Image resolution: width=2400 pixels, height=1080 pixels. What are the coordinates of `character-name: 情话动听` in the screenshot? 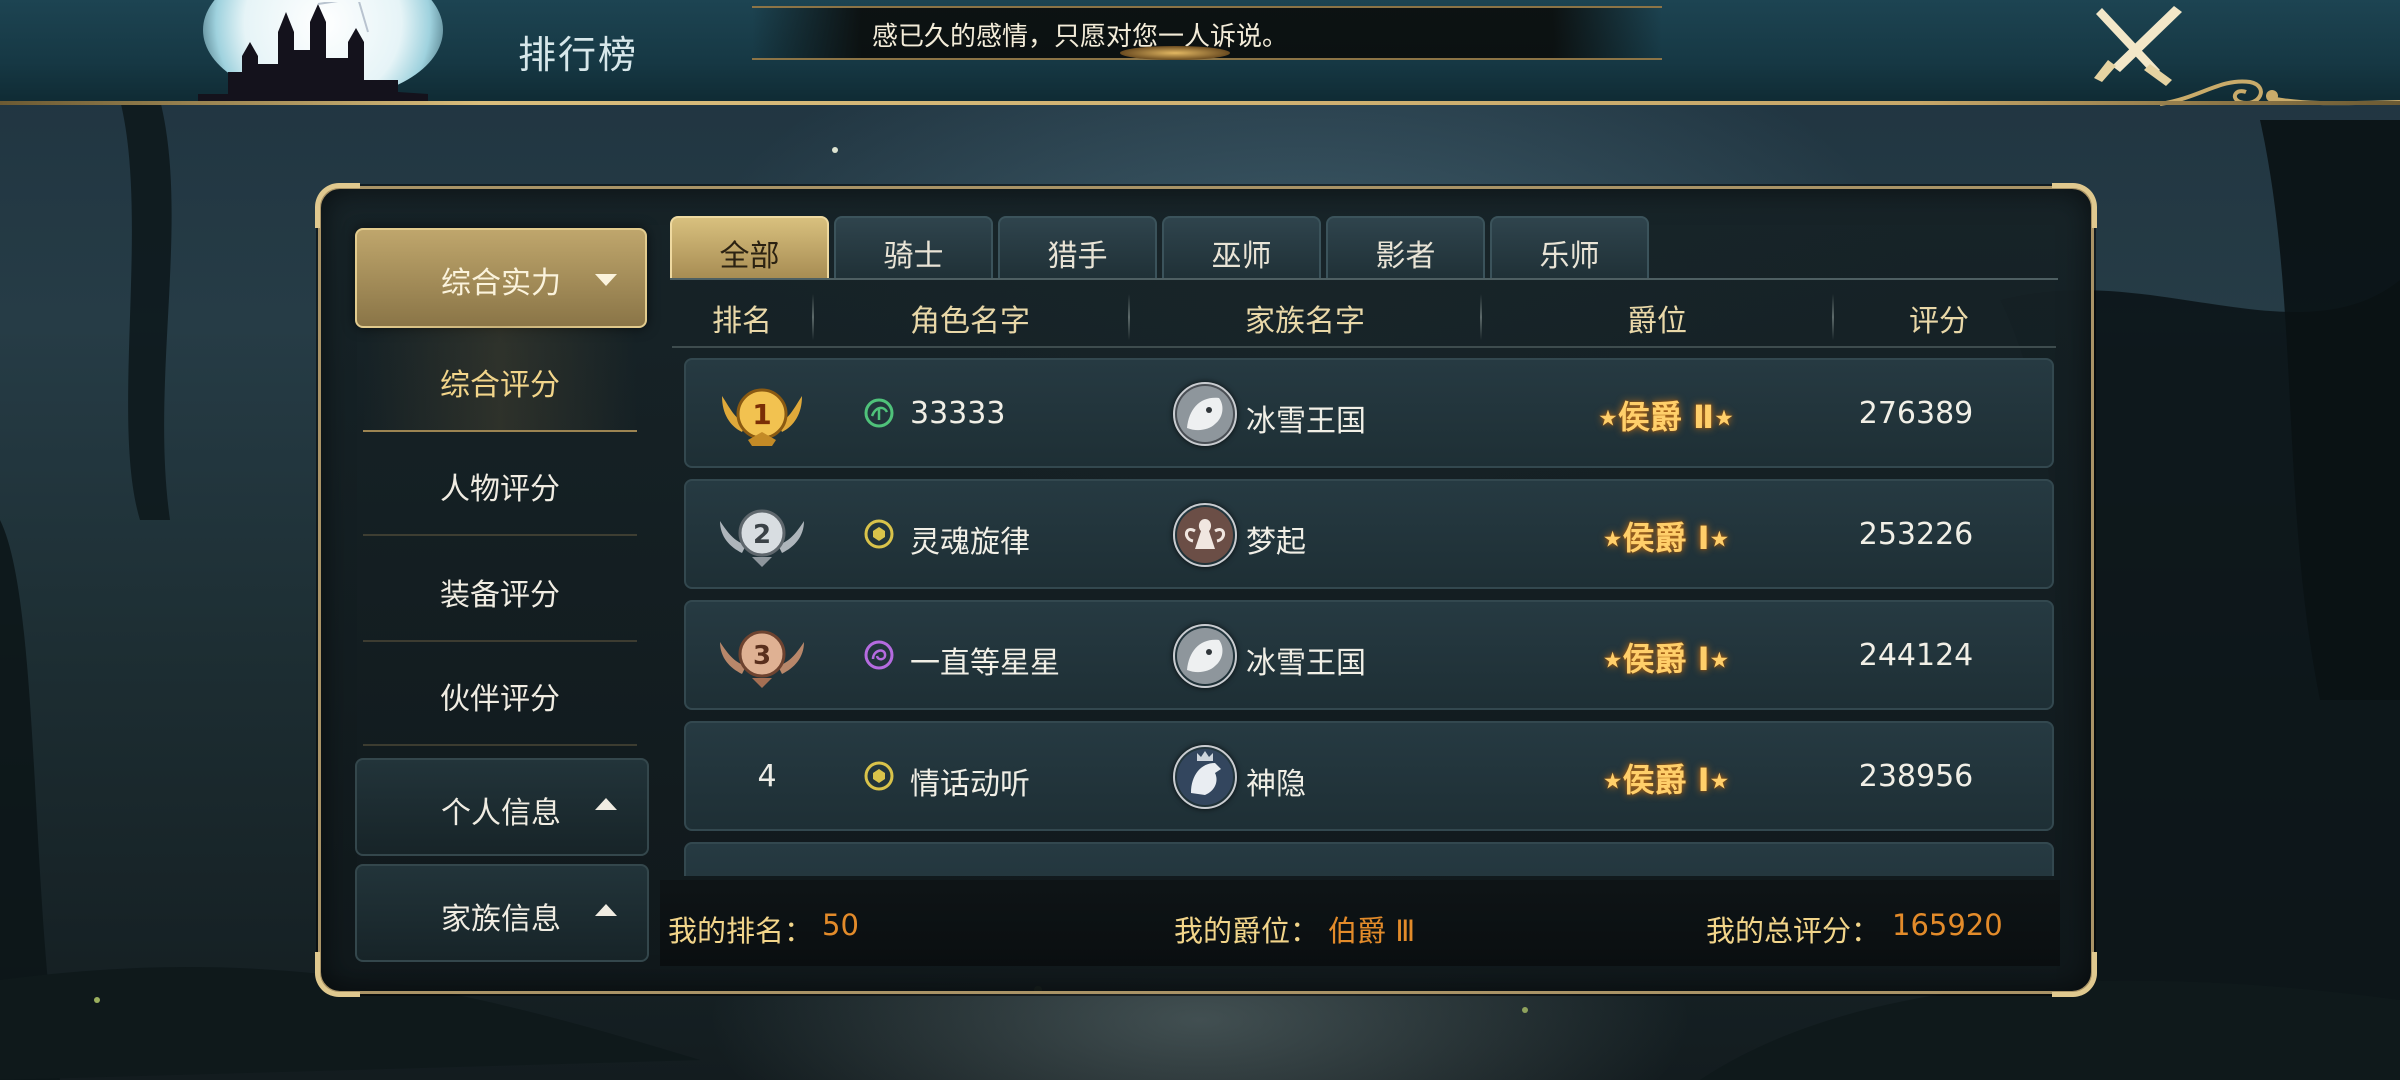 It's located at (970, 784).